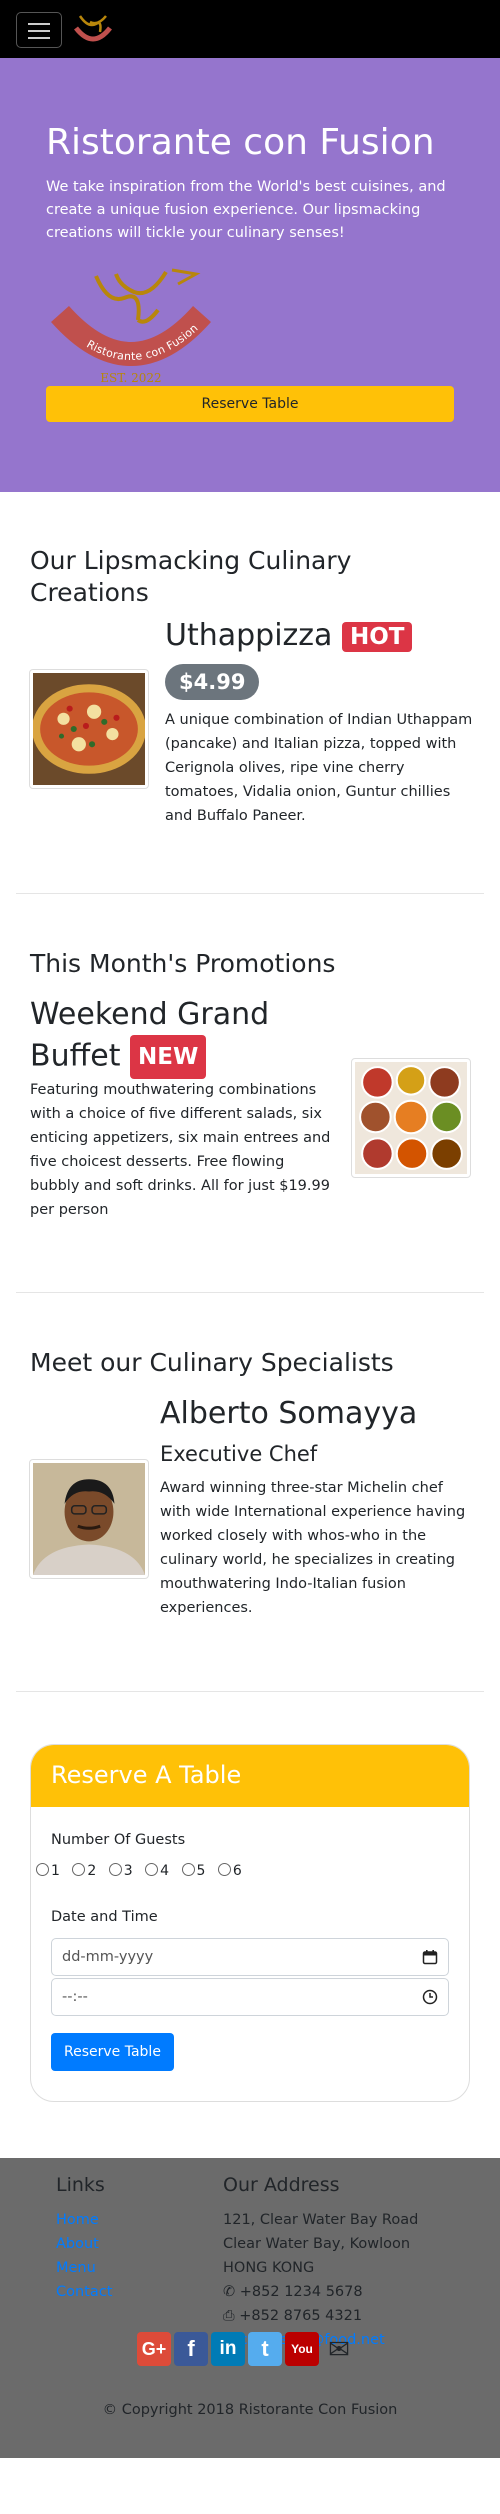 The width and height of the screenshot is (500, 2514). What do you see at coordinates (250, 404) in the screenshot?
I see `reserve-table-button: Reserve Table` at bounding box center [250, 404].